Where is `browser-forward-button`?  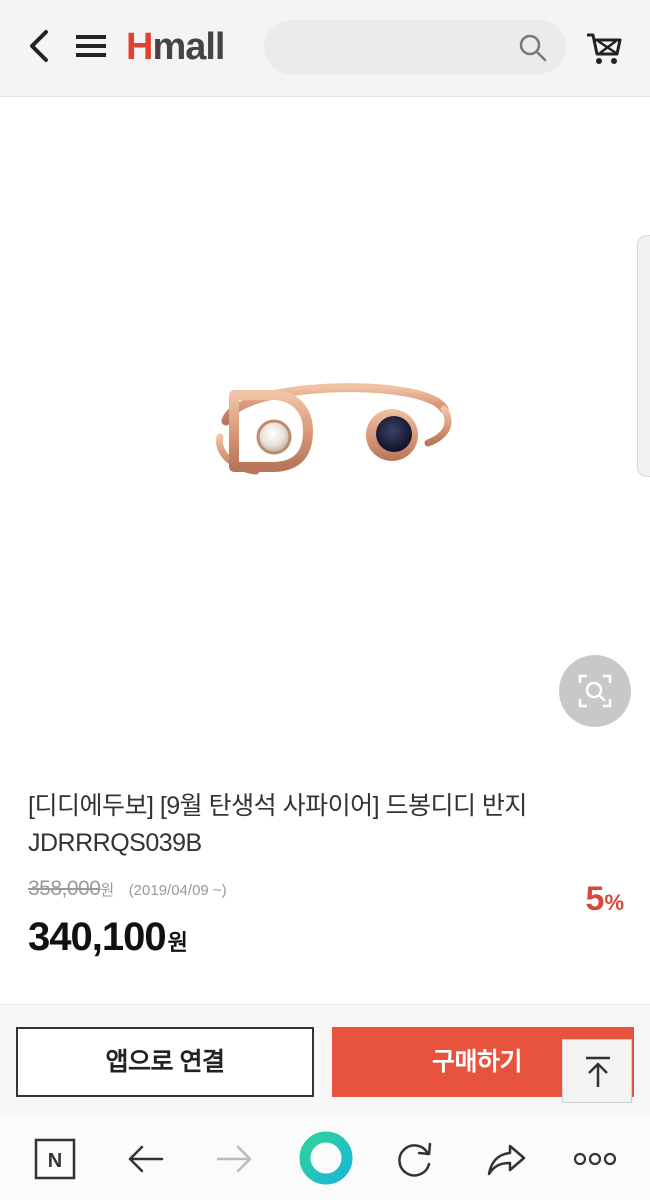
browser-forward-button is located at coordinates (235, 1159).